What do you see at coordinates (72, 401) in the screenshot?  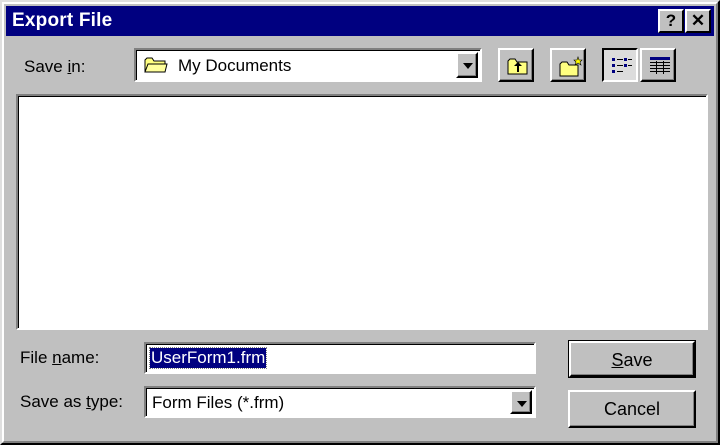 I see `save-as-type-label: Save as type:` at bounding box center [72, 401].